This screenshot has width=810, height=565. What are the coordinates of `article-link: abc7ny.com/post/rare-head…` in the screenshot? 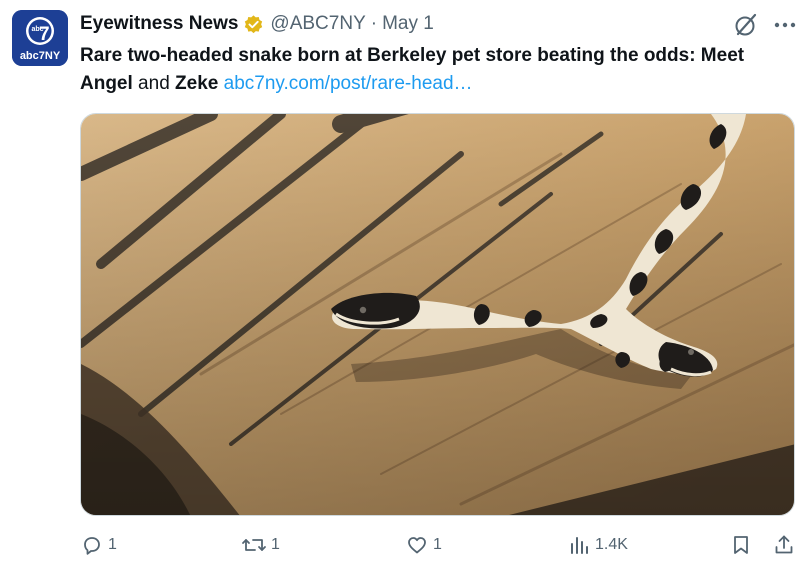 It's located at (348, 83).